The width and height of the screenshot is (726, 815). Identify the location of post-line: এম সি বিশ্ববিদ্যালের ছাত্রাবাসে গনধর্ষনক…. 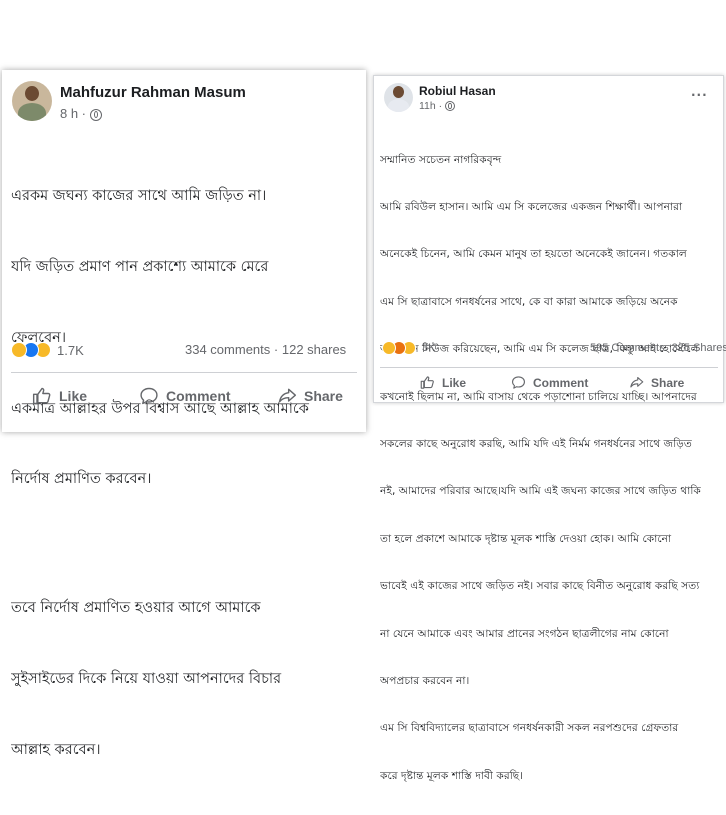
(529, 728).